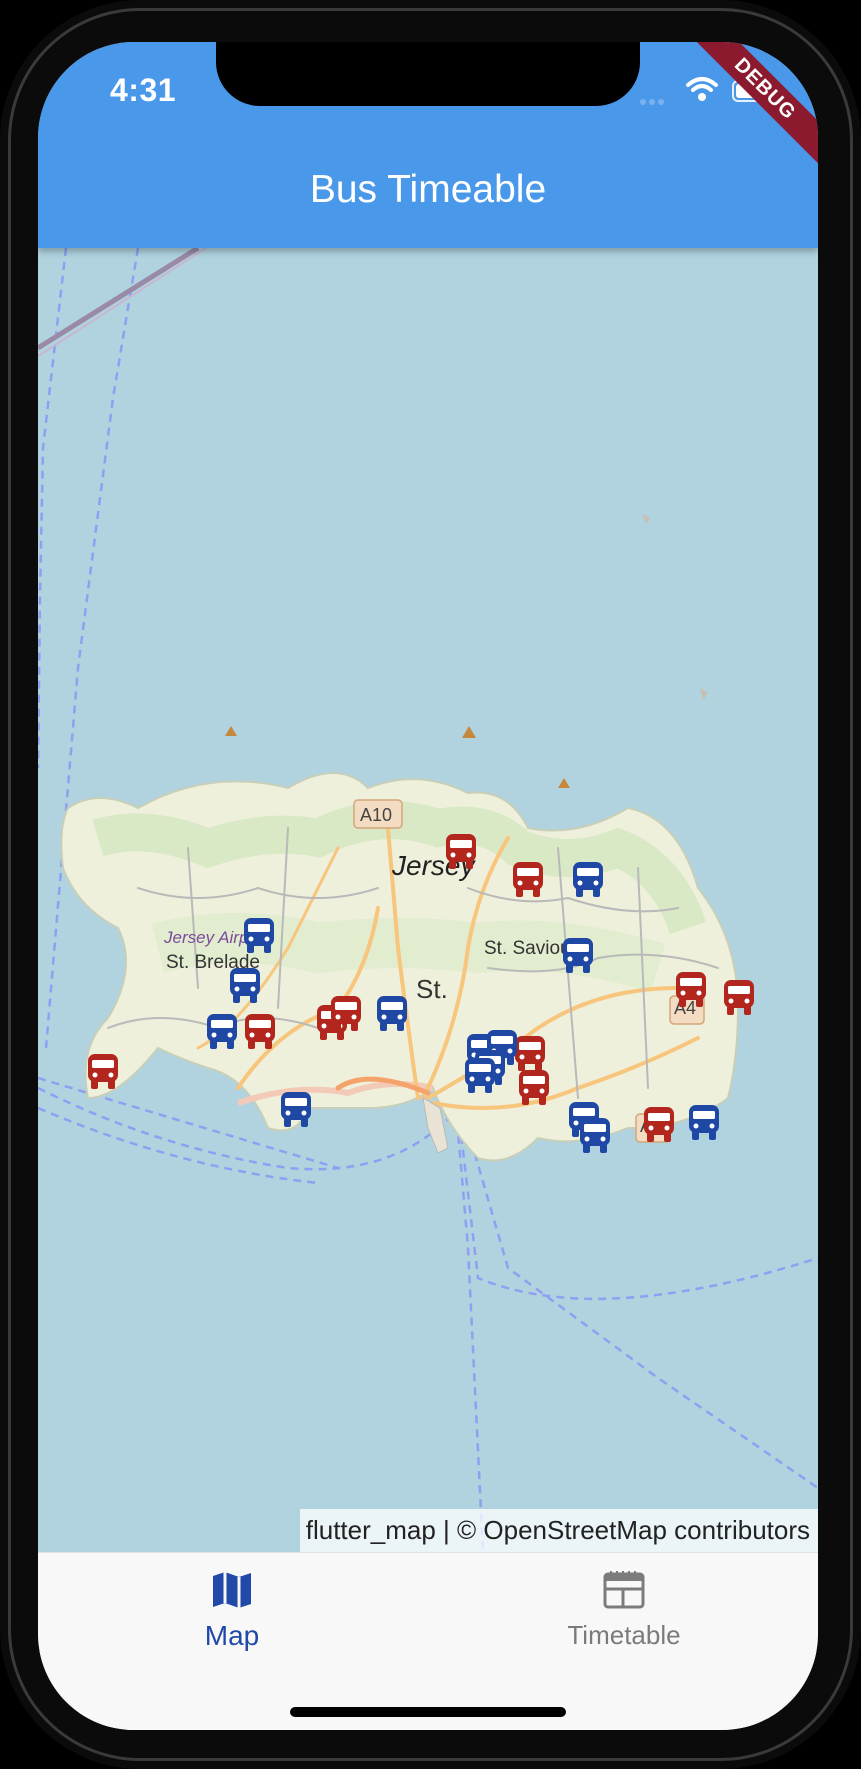 The width and height of the screenshot is (861, 1769). Describe the element at coordinates (428, 1712) in the screenshot. I see `home-indicator` at that location.